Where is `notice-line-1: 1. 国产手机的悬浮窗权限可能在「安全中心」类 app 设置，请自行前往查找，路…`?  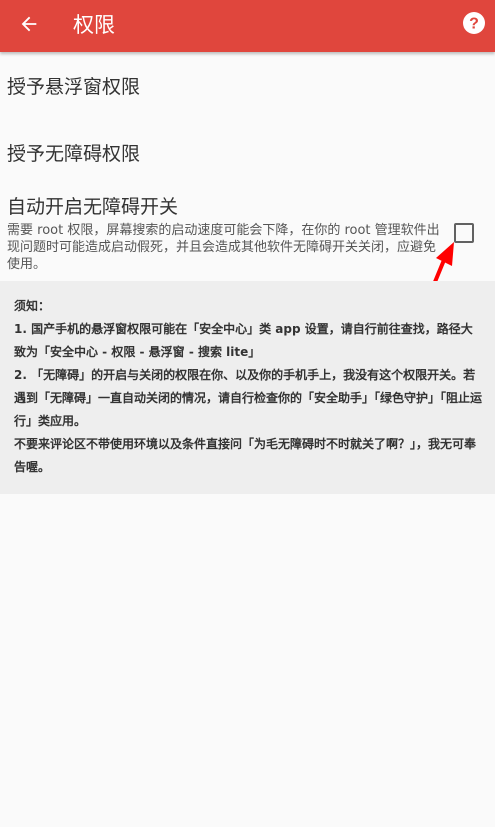
notice-line-1: 1. 国产手机的悬浮窗权限可能在「安全中心」类 app 设置，请自行前往查找，路… is located at coordinates (243, 340).